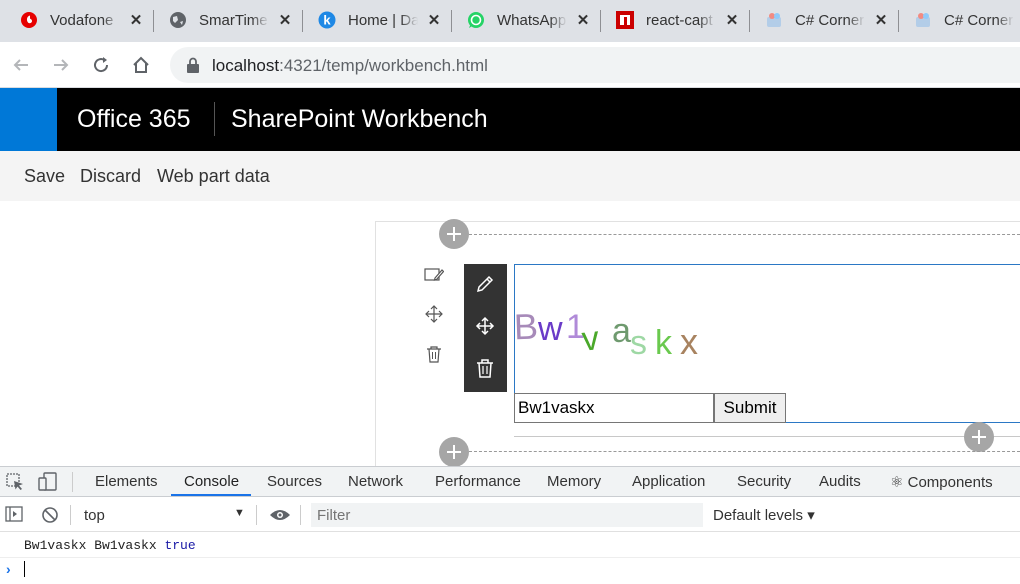 The image size is (1020, 584). Describe the element at coordinates (110, 545) in the screenshot. I see `console-log-line: Bw1vaskx Bw1vaskx true` at that location.